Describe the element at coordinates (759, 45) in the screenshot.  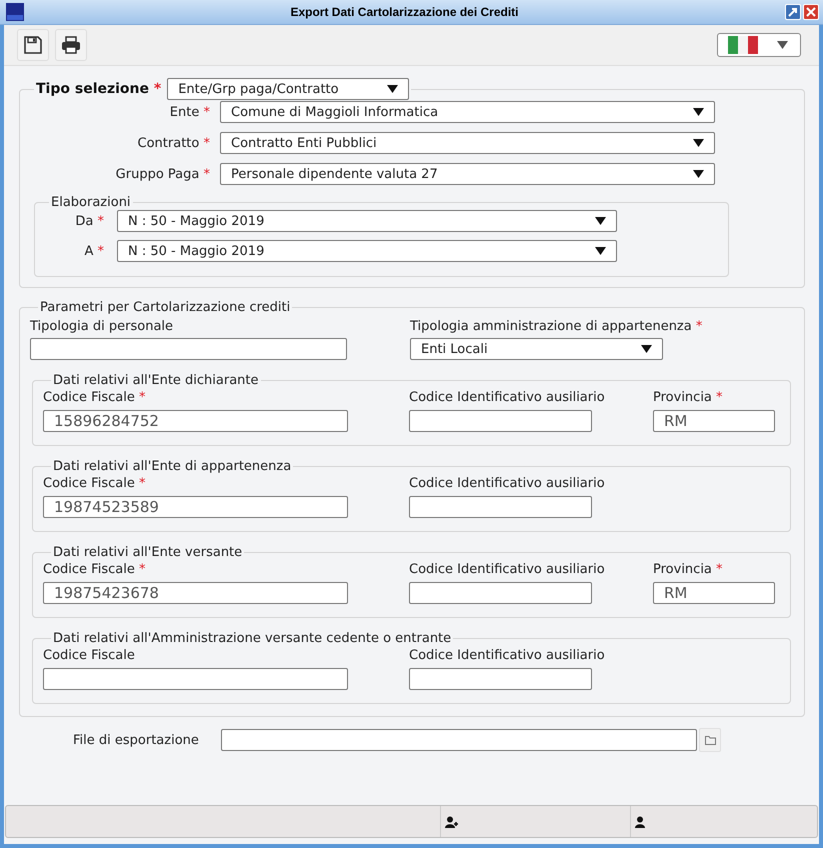
I see `language-selector` at that location.